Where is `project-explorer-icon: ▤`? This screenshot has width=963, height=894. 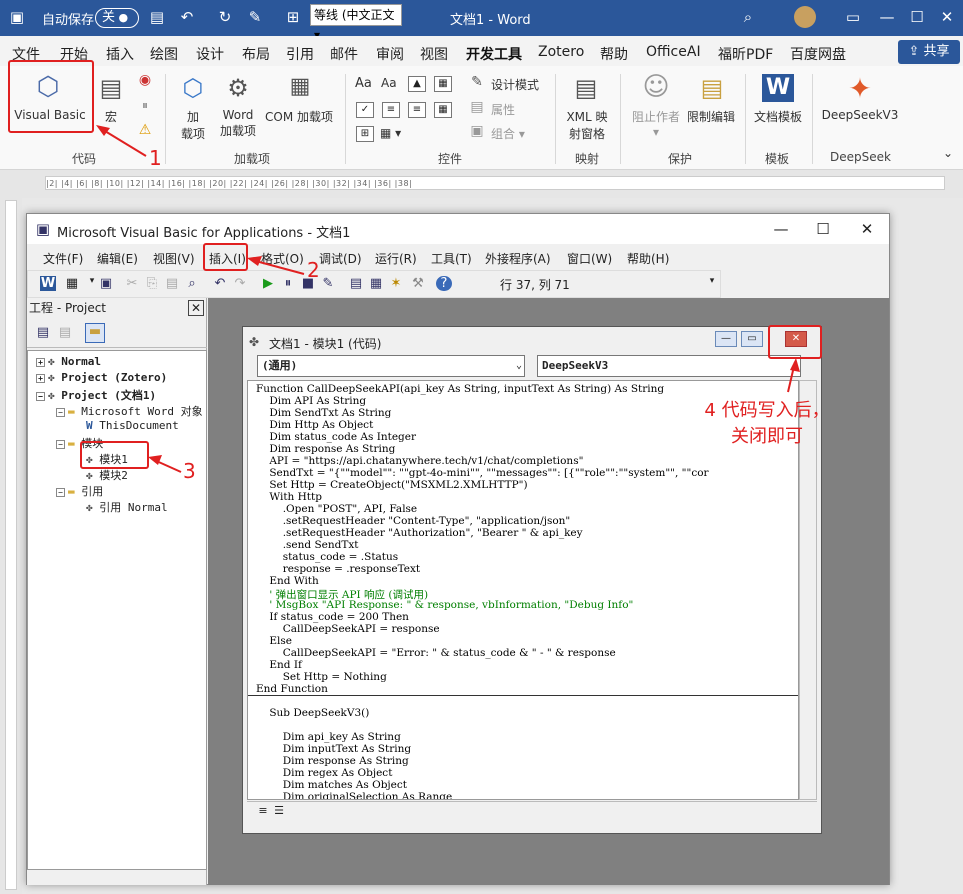 project-explorer-icon: ▤ is located at coordinates (356, 283).